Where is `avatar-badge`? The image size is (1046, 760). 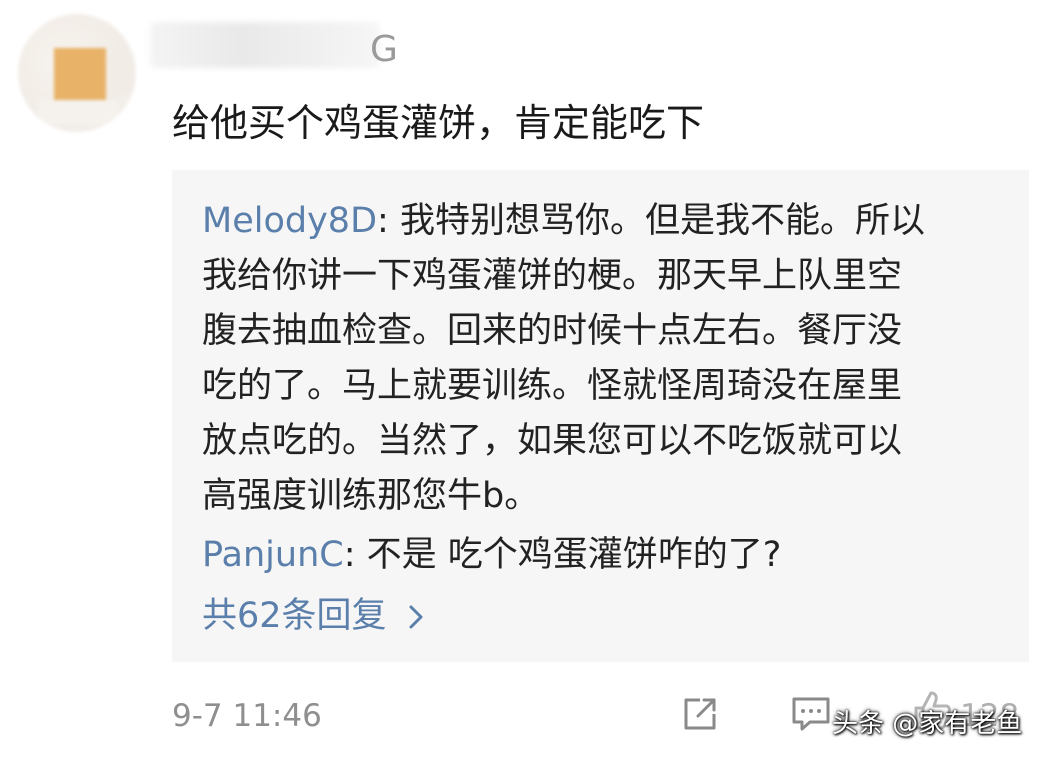 avatar-badge is located at coordinates (123, 121).